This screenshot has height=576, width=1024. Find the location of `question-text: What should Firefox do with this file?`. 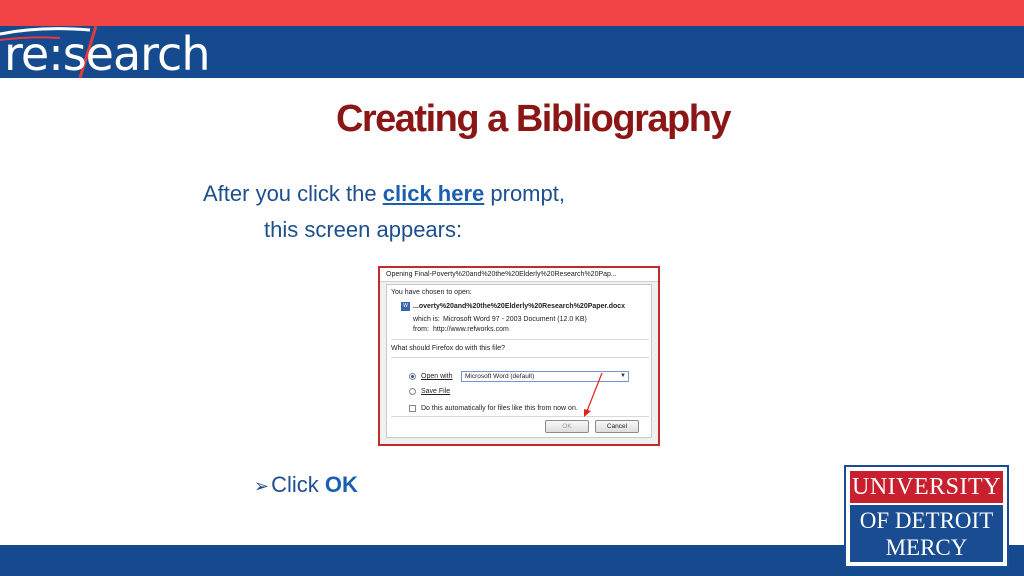

question-text: What should Firefox do with this file? is located at coordinates (448, 348).